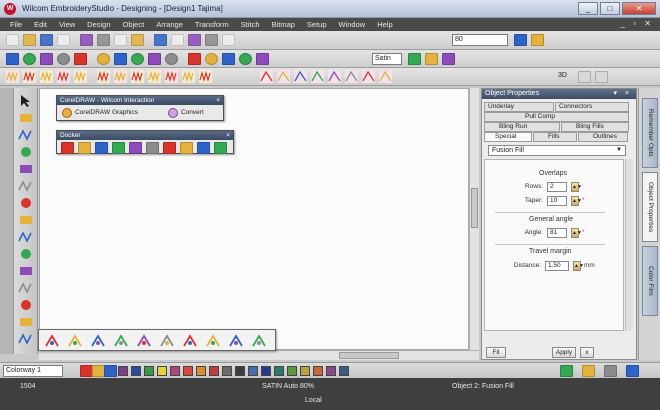  I want to click on distance-field: 1.50, so click(557, 266).